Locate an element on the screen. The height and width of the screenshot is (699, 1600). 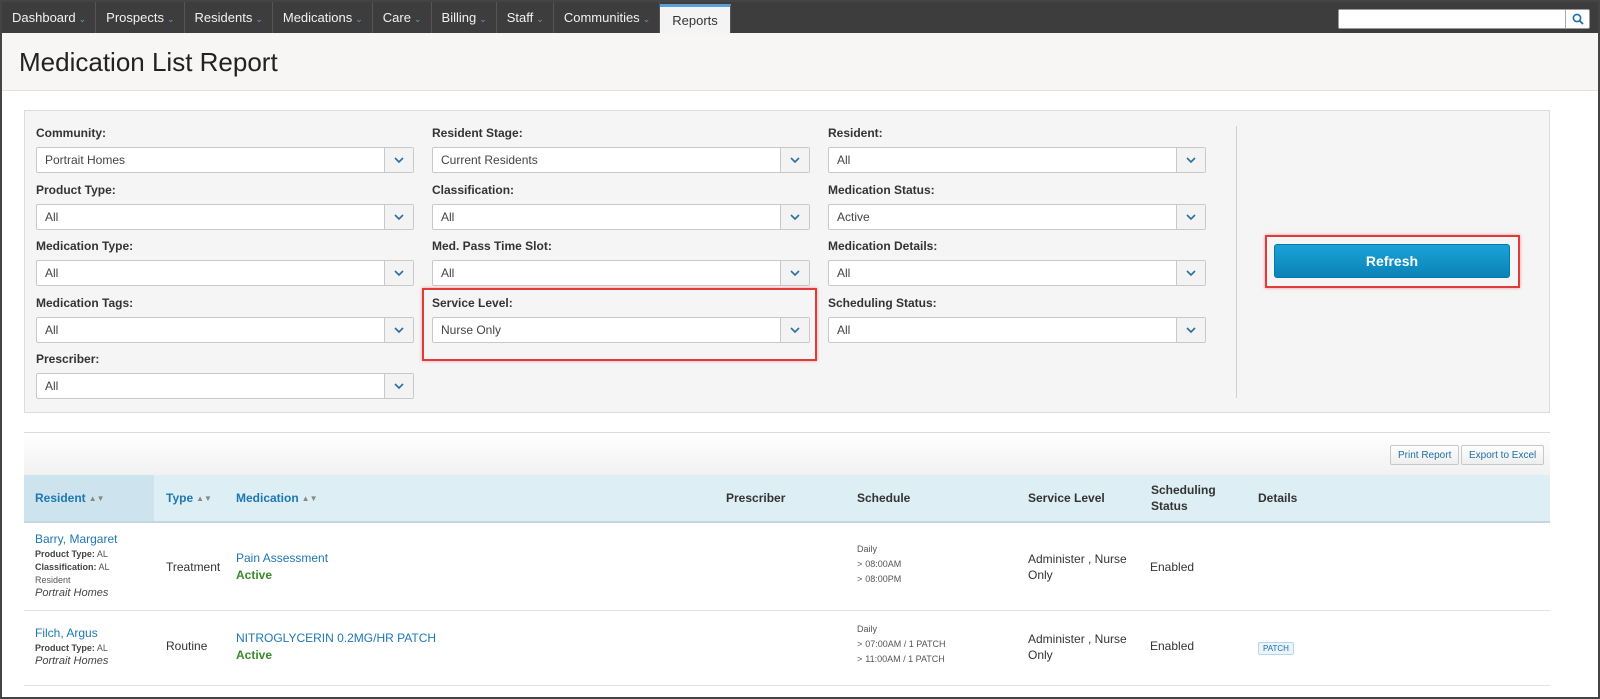
filter-prescriber: Prescriber: All is located at coordinates (225, 375).